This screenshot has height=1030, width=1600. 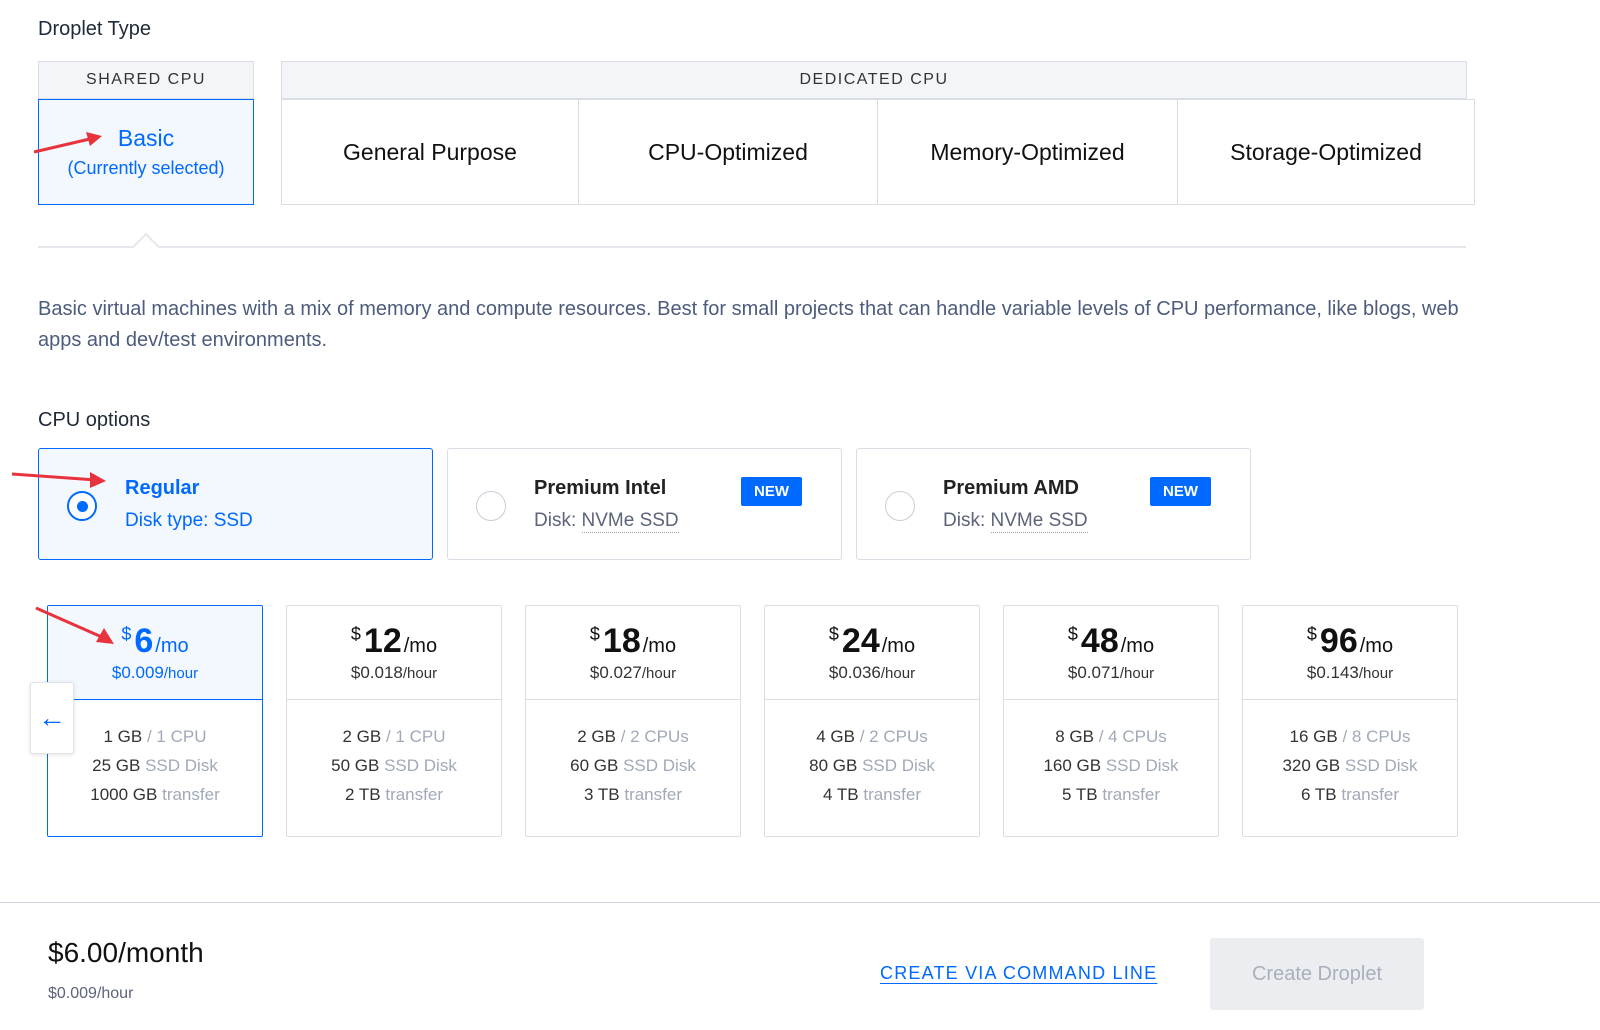 I want to click on hourly-price: $0.143/hour, so click(x=1350, y=672).